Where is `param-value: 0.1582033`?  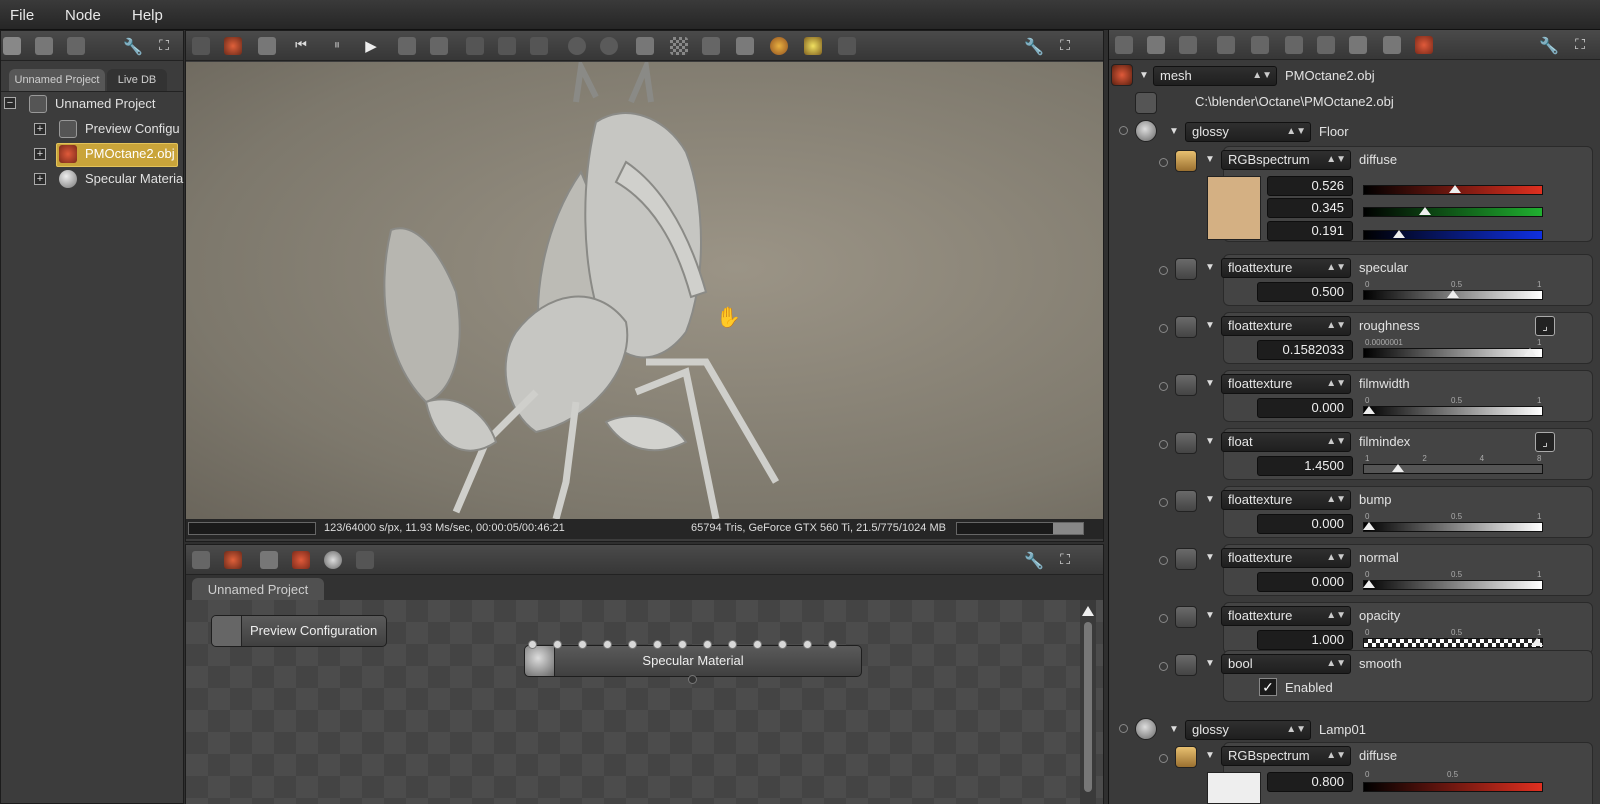 param-value: 0.1582033 is located at coordinates (1305, 350).